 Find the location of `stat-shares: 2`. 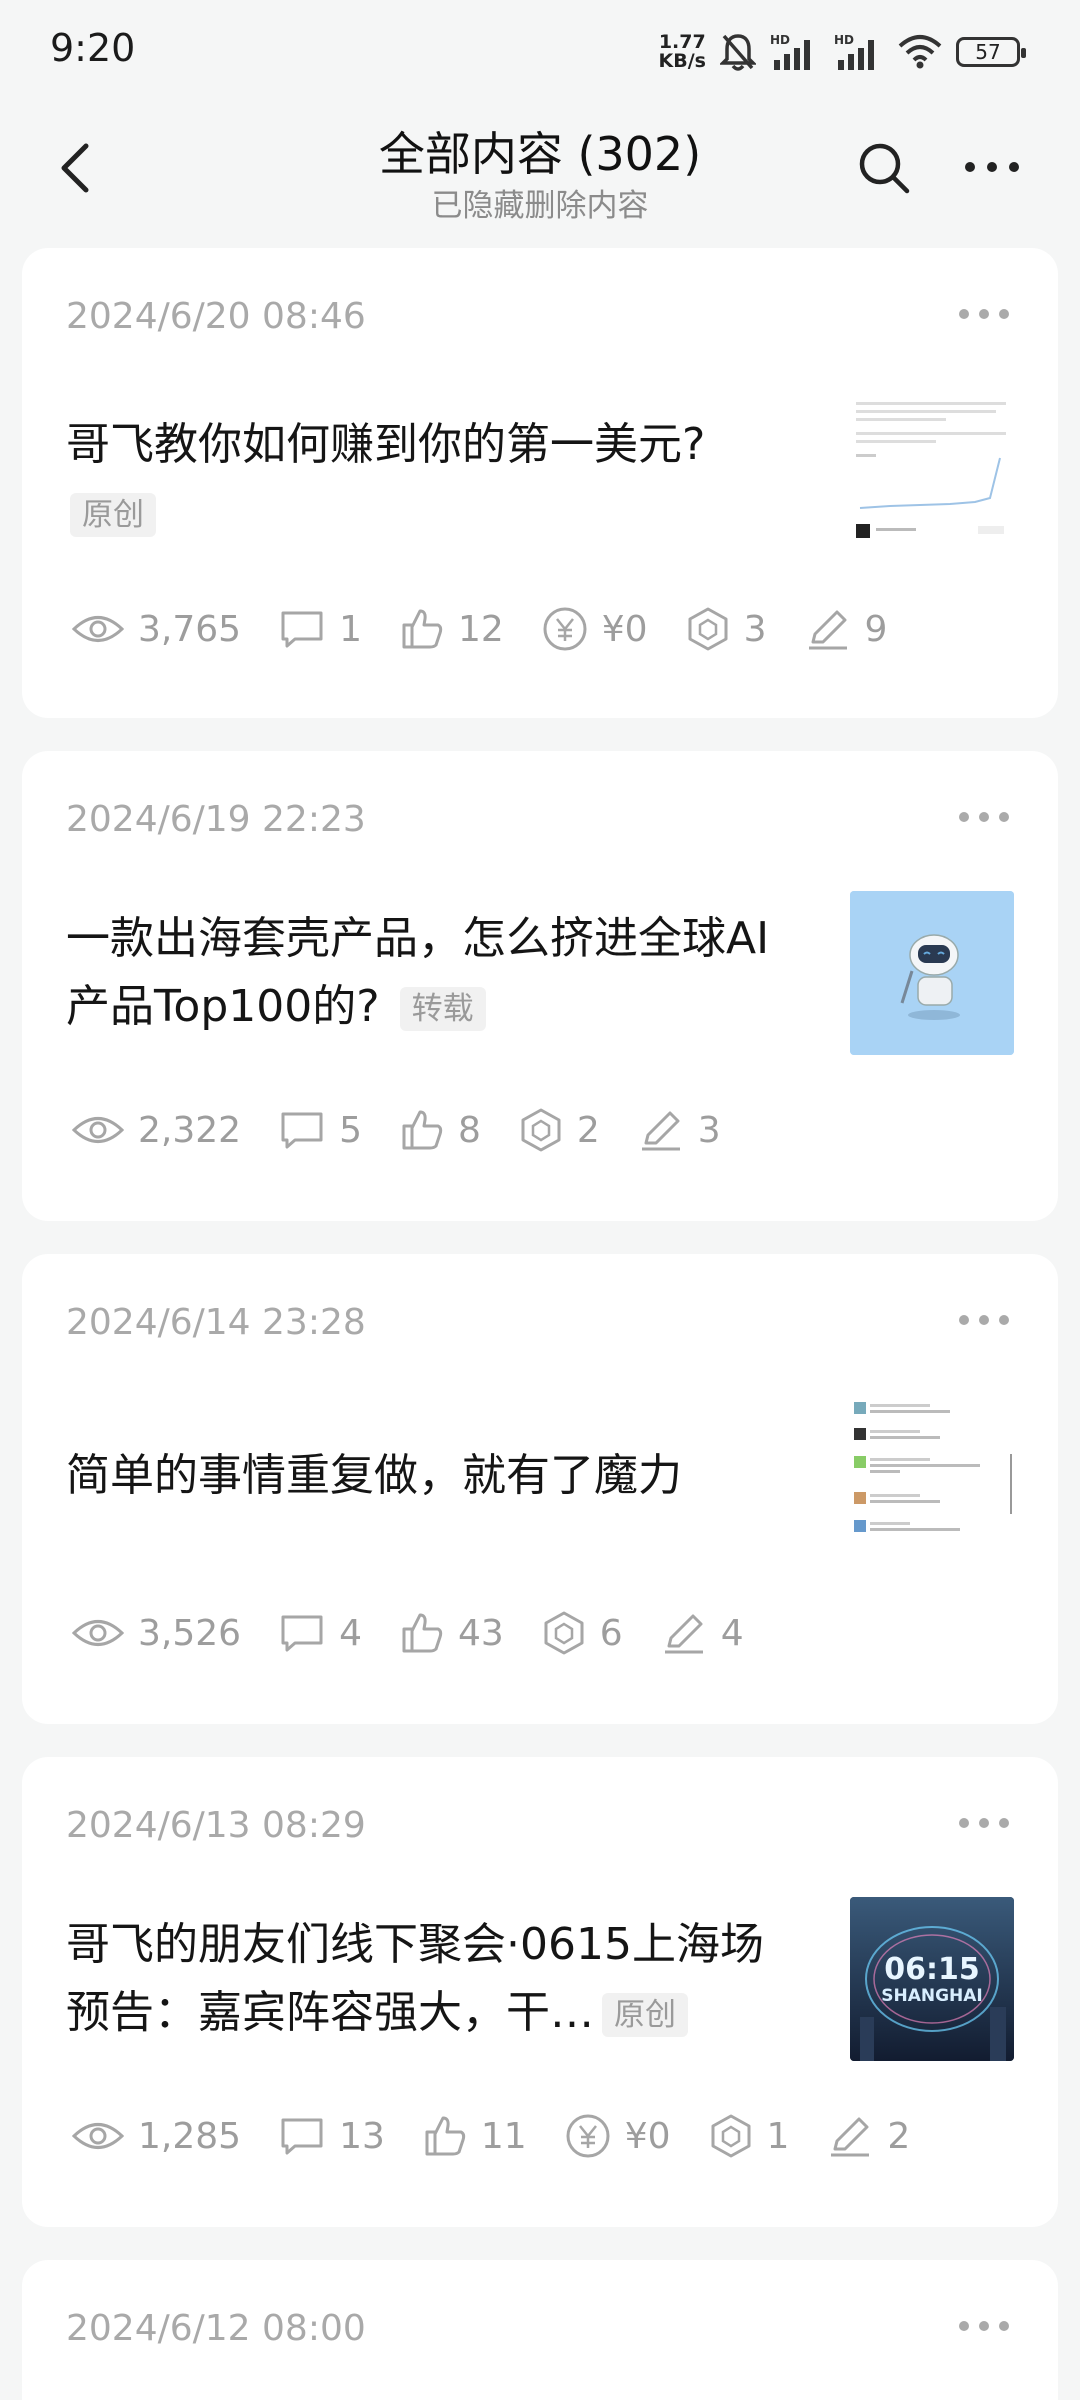

stat-shares: 2 is located at coordinates (559, 1130).